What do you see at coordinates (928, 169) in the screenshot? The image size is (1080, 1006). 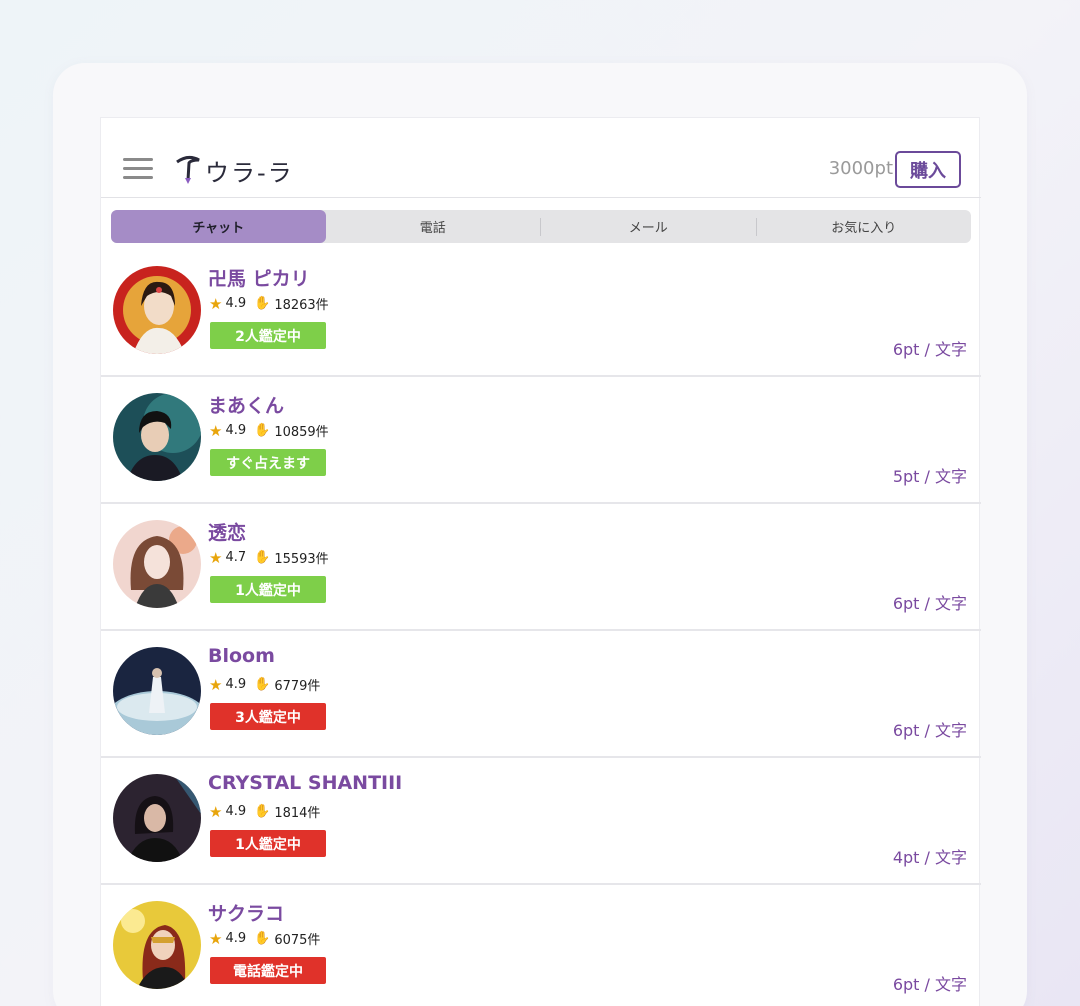 I see `buy-button: 購入` at bounding box center [928, 169].